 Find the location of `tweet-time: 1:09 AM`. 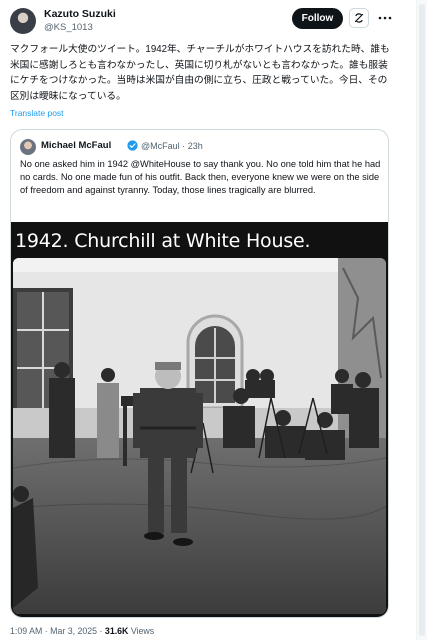

tweet-time: 1:09 AM is located at coordinates (26, 631).